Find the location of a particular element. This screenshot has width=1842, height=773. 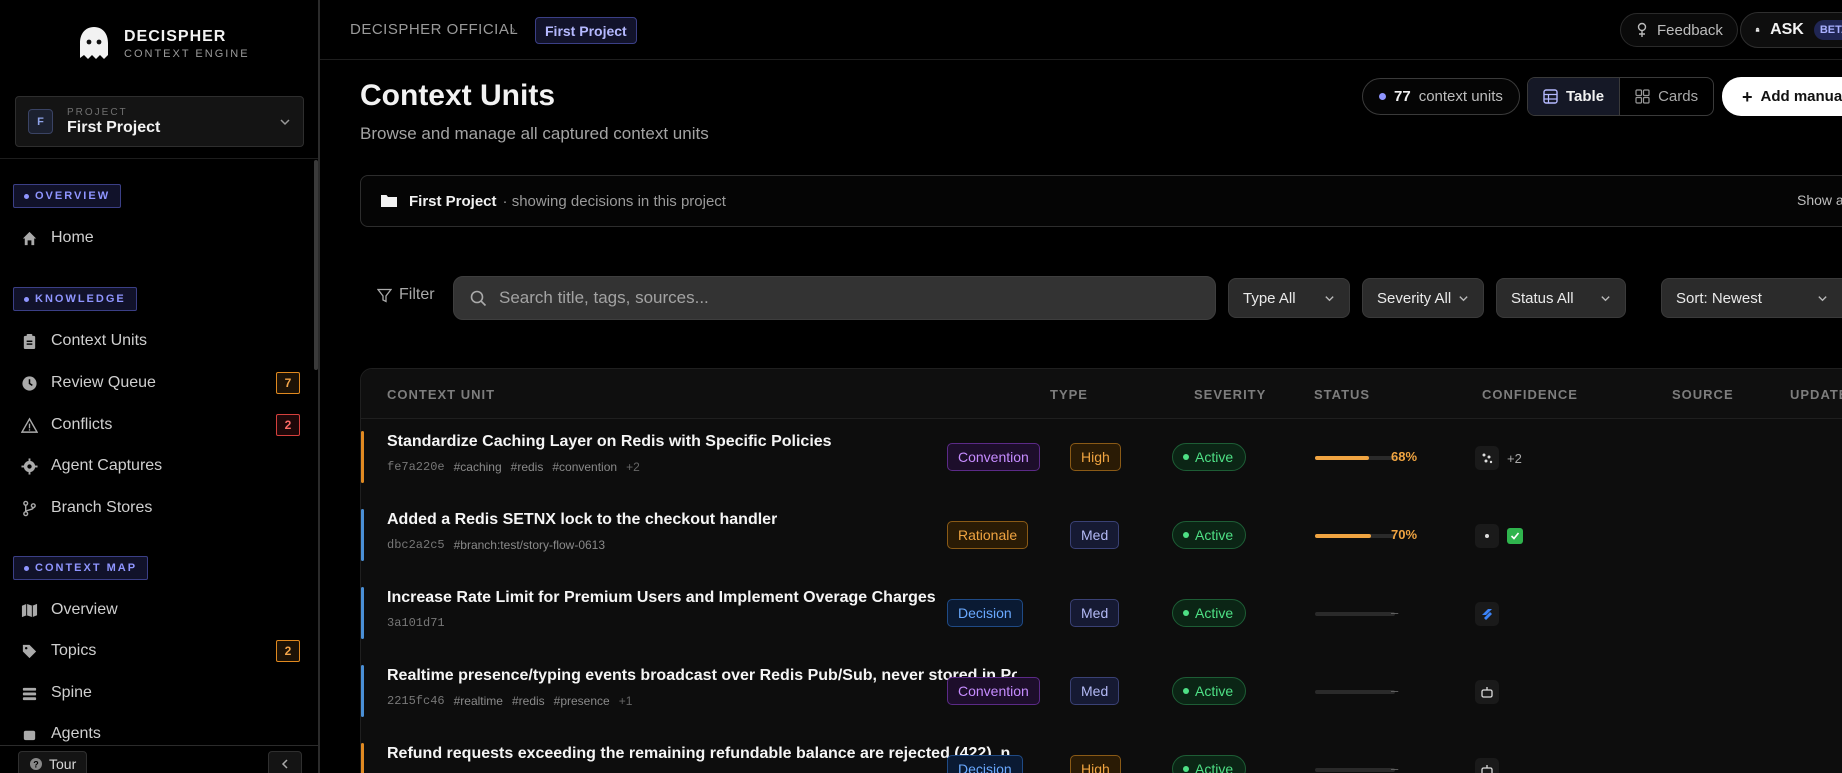

add-manual-label: Add manual is located at coordinates (1801, 96).